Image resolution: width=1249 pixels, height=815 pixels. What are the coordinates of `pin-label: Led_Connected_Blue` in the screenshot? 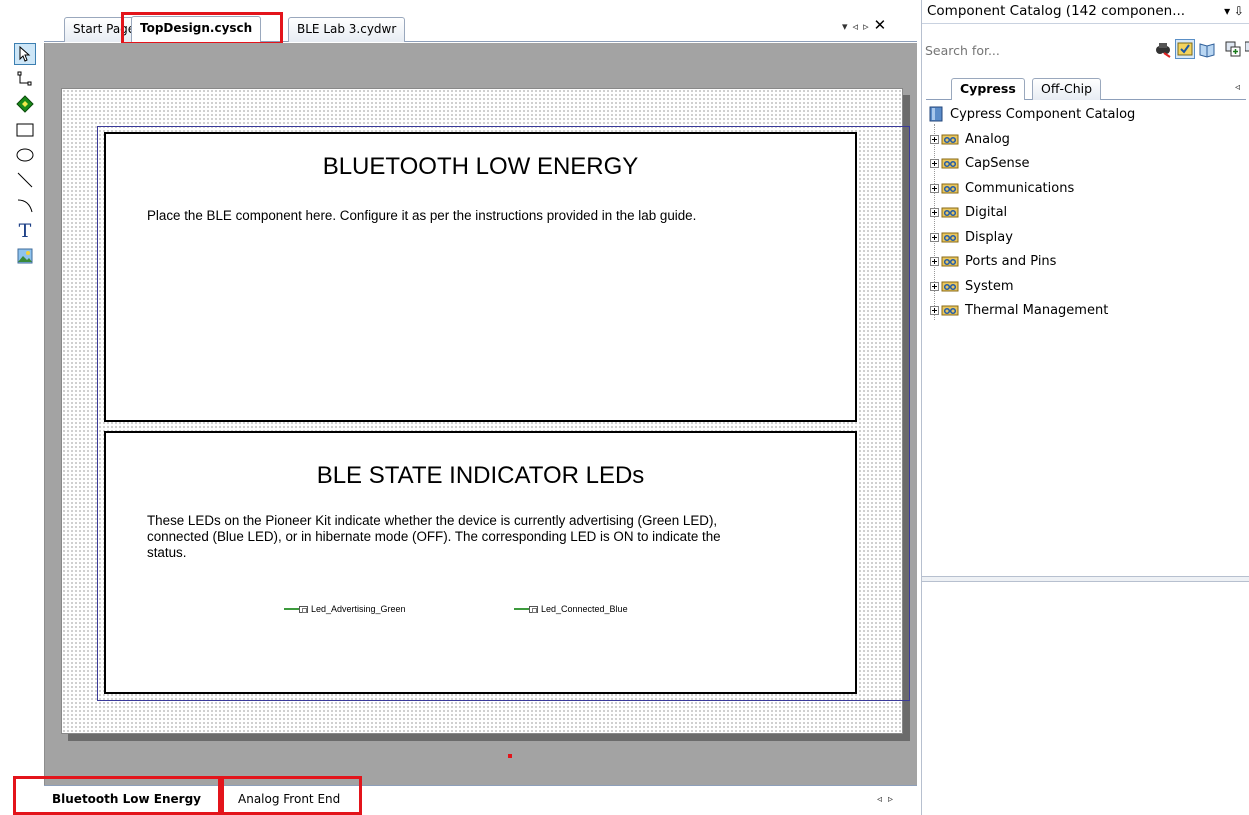 It's located at (584, 609).